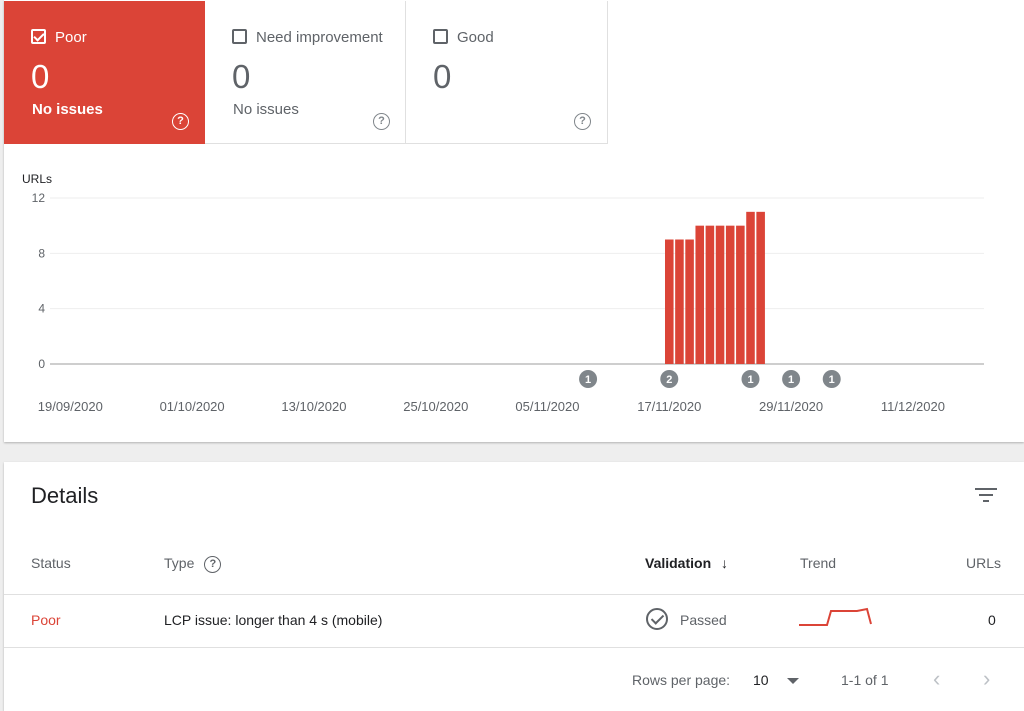 The width and height of the screenshot is (1024, 711). What do you see at coordinates (818, 563) in the screenshot?
I see `column-header-trend: Trend` at bounding box center [818, 563].